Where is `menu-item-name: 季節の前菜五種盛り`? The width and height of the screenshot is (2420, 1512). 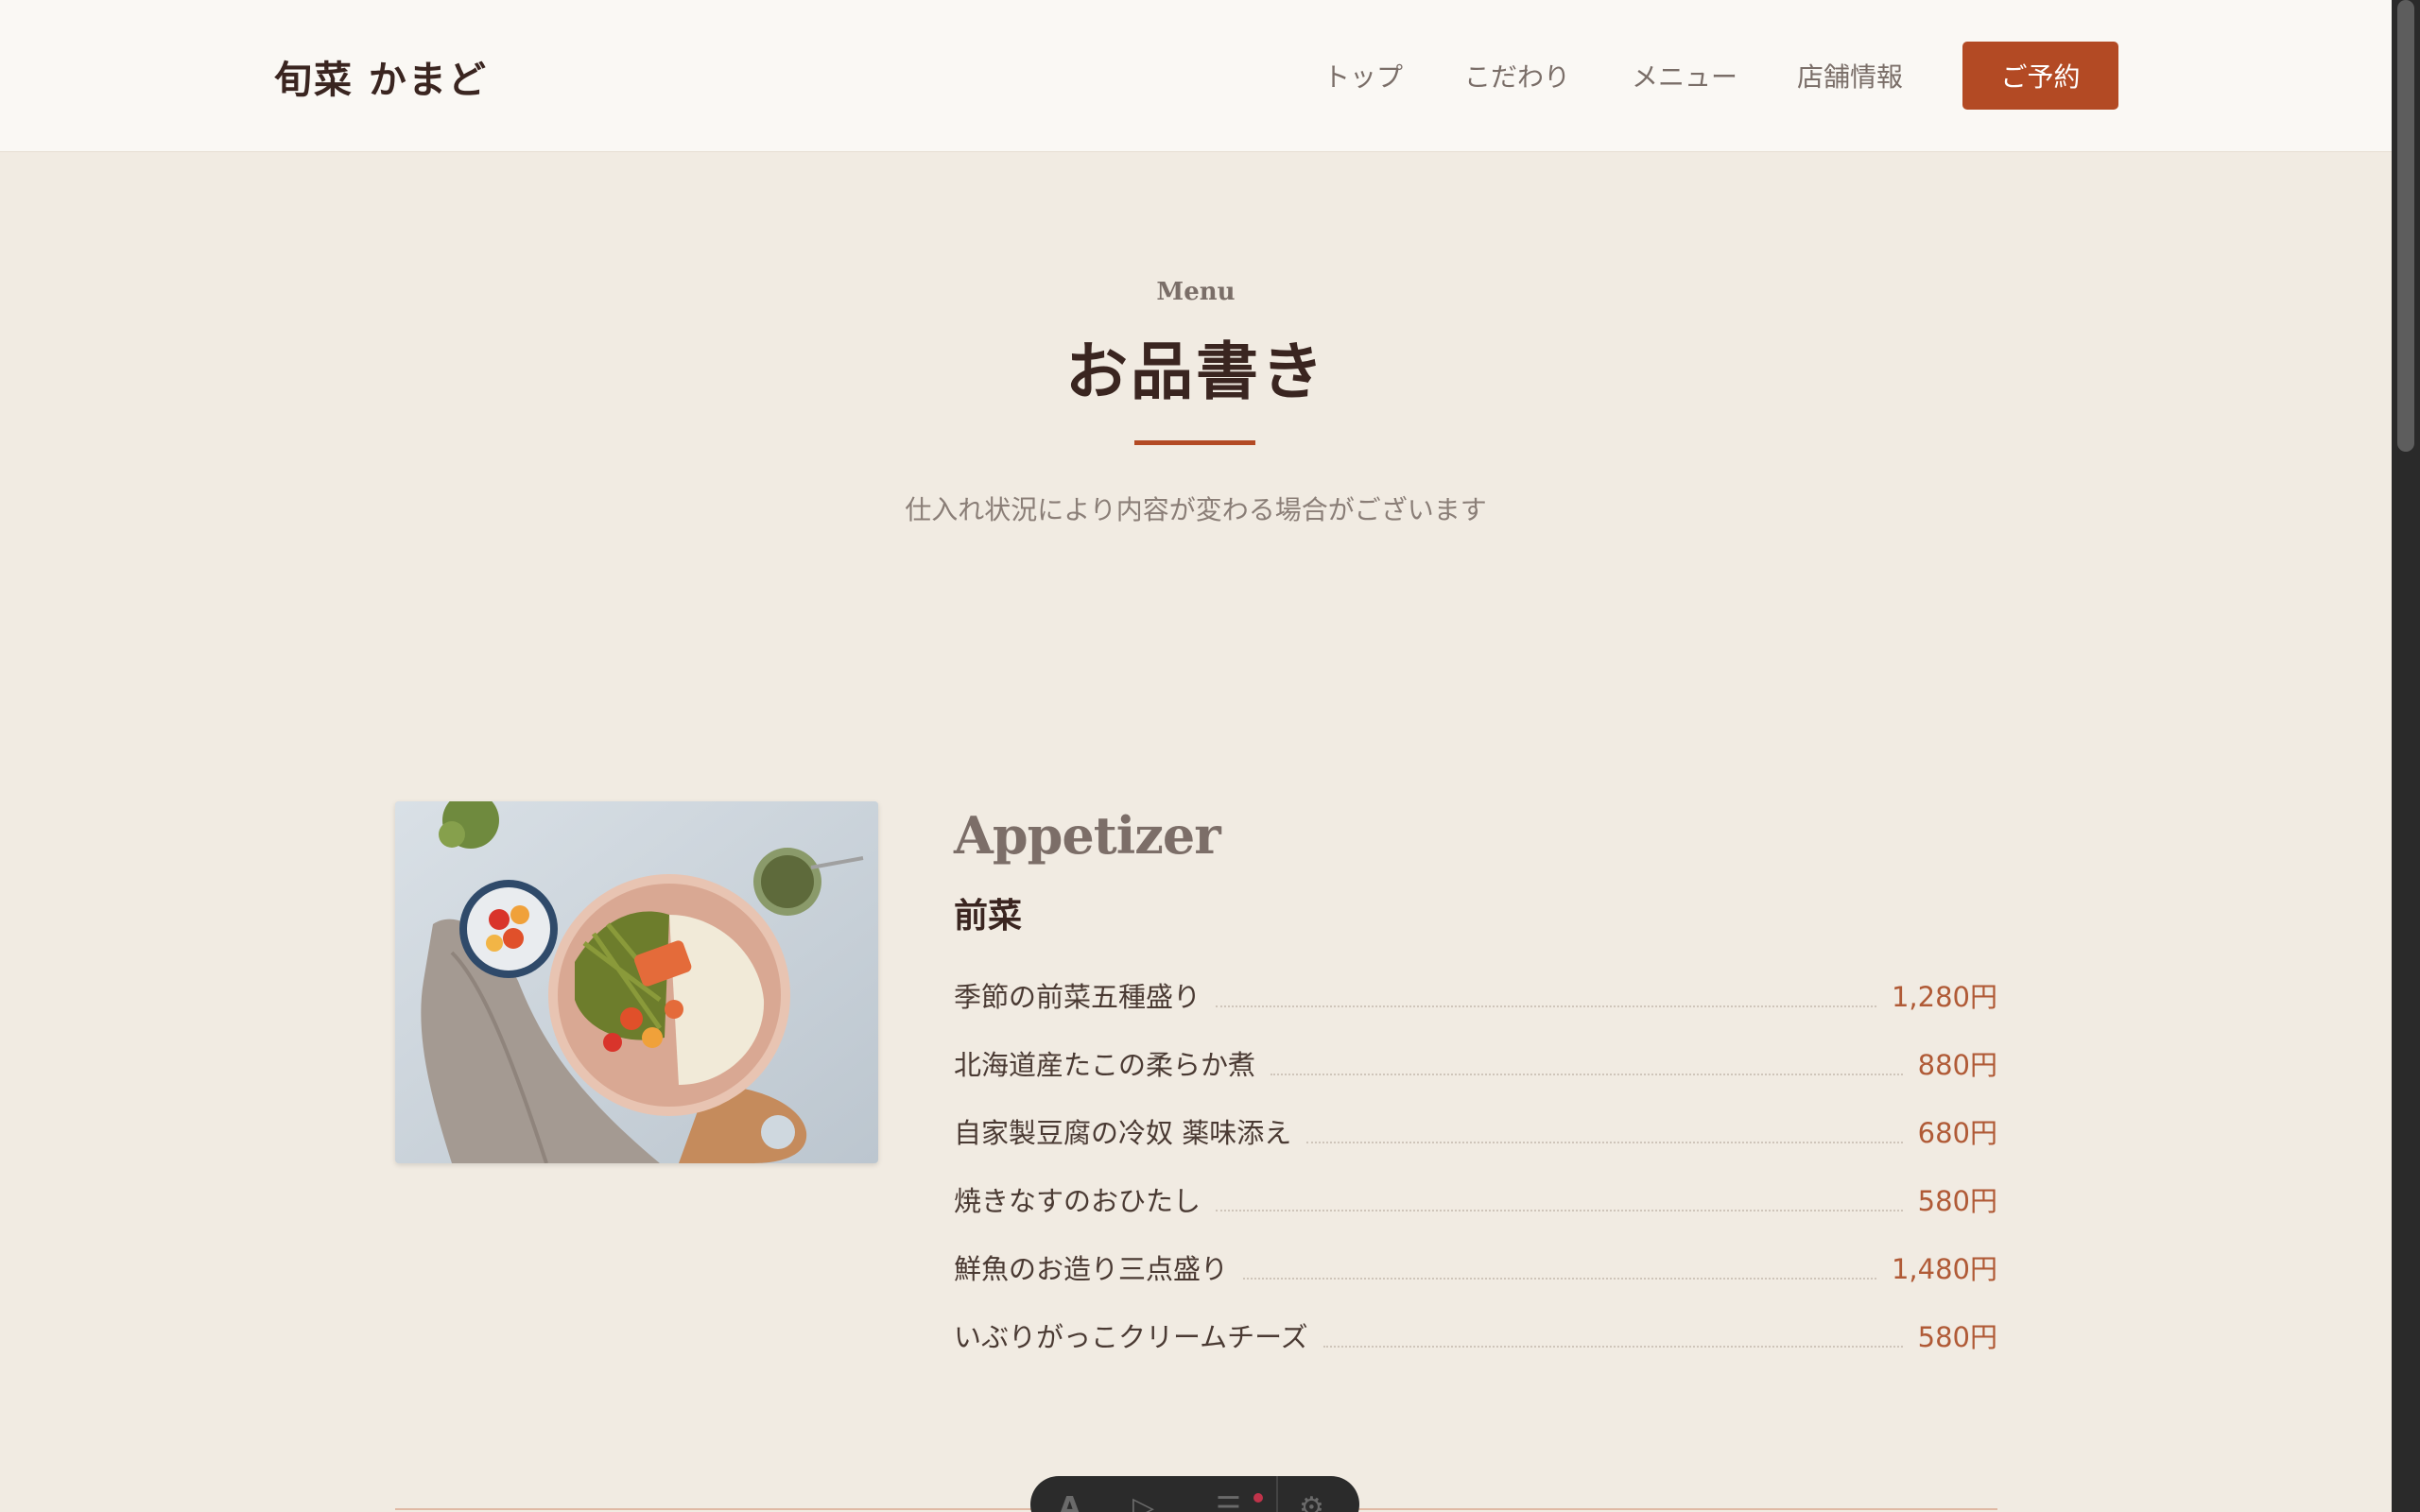
menu-item-name: 季節の前菜五種盛り is located at coordinates (1077, 997).